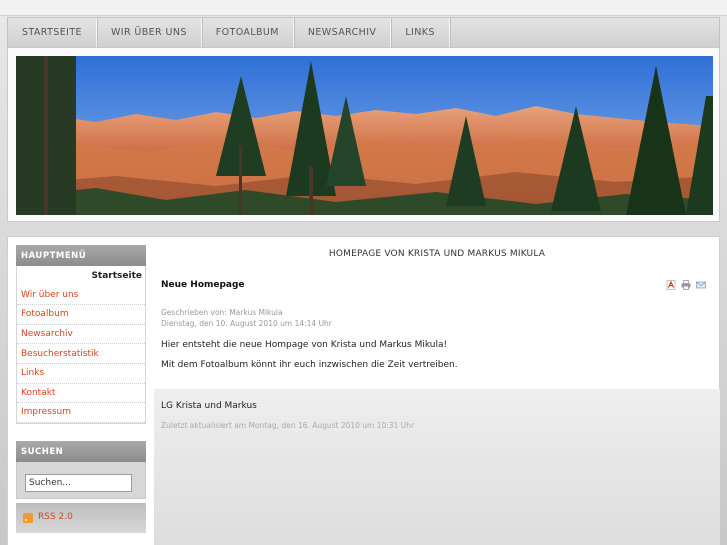 The image size is (727, 545). Describe the element at coordinates (28, 518) in the screenshot. I see `rss-icon` at that location.